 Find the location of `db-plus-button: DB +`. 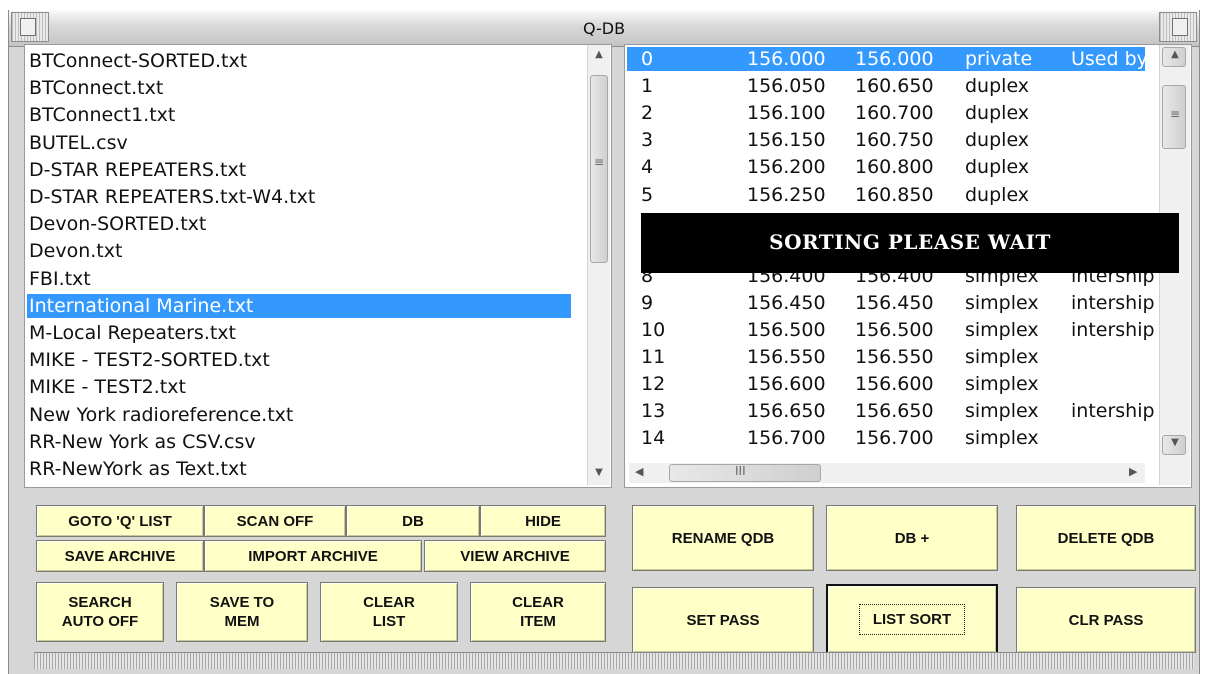

db-plus-button: DB + is located at coordinates (912, 538).